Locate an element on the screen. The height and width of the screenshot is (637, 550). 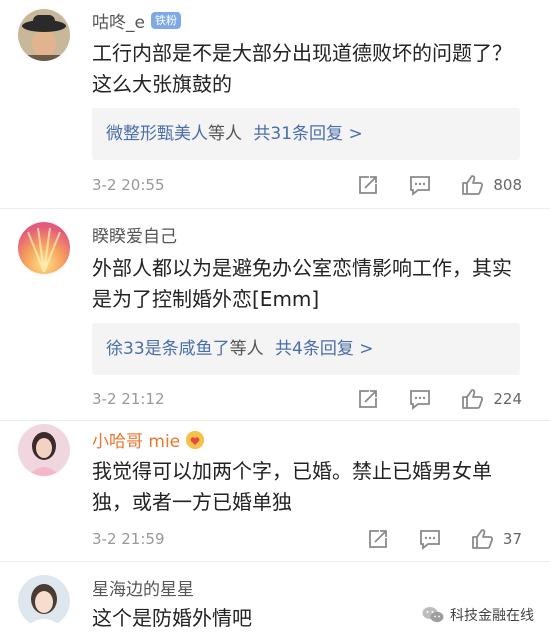
replies-box: 微整形甄美人等人 共31条回复 > is located at coordinates (306, 134).